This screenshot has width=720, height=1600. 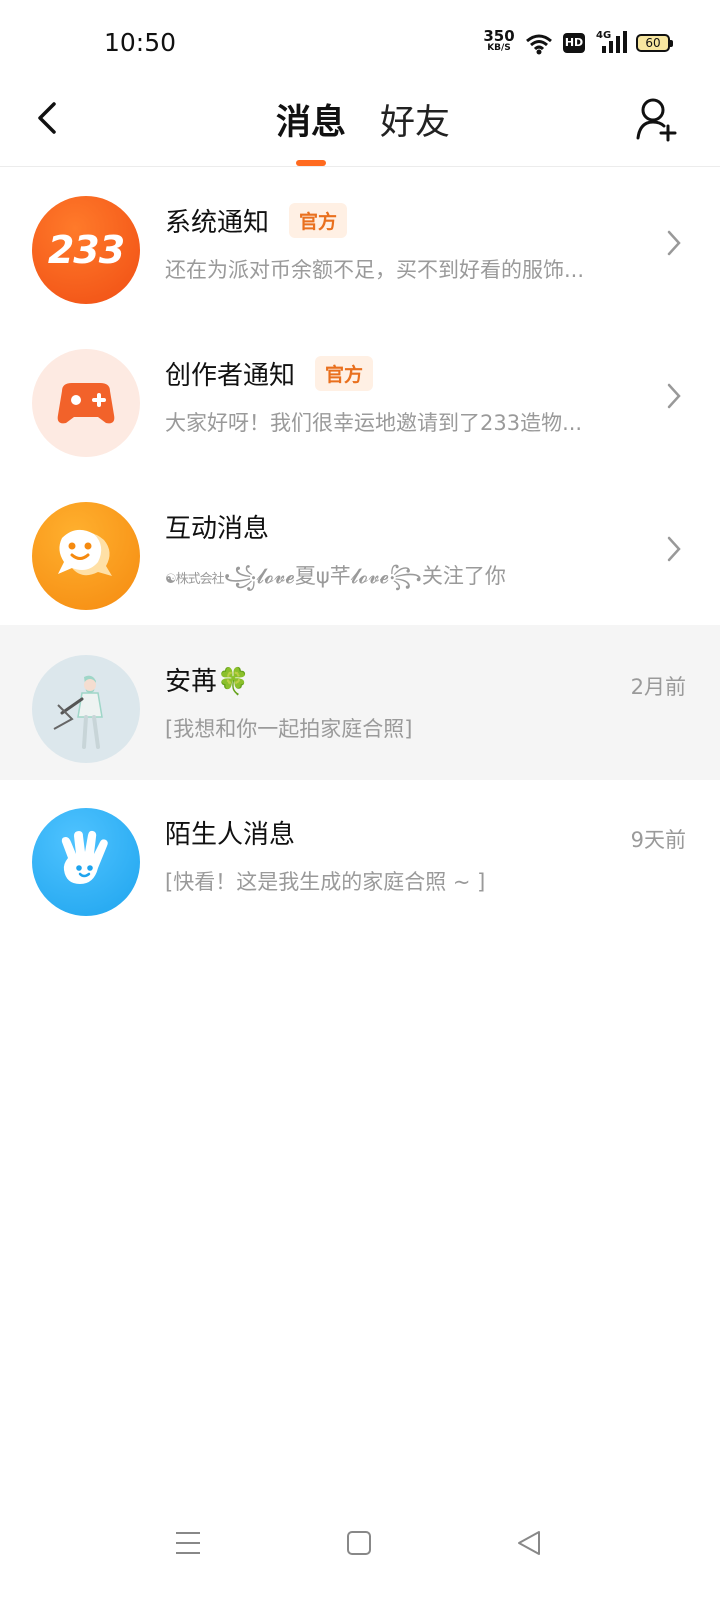 I want to click on interaction-avatar, so click(x=86, y=556).